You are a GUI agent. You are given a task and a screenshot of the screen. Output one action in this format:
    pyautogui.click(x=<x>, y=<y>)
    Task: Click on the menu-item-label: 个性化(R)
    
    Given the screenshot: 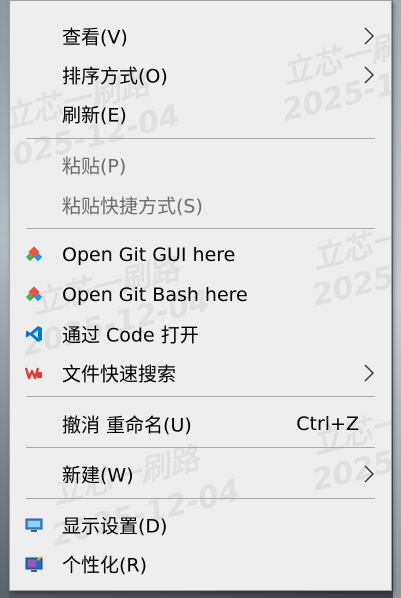 What is the action you would take?
    pyautogui.click(x=105, y=565)
    